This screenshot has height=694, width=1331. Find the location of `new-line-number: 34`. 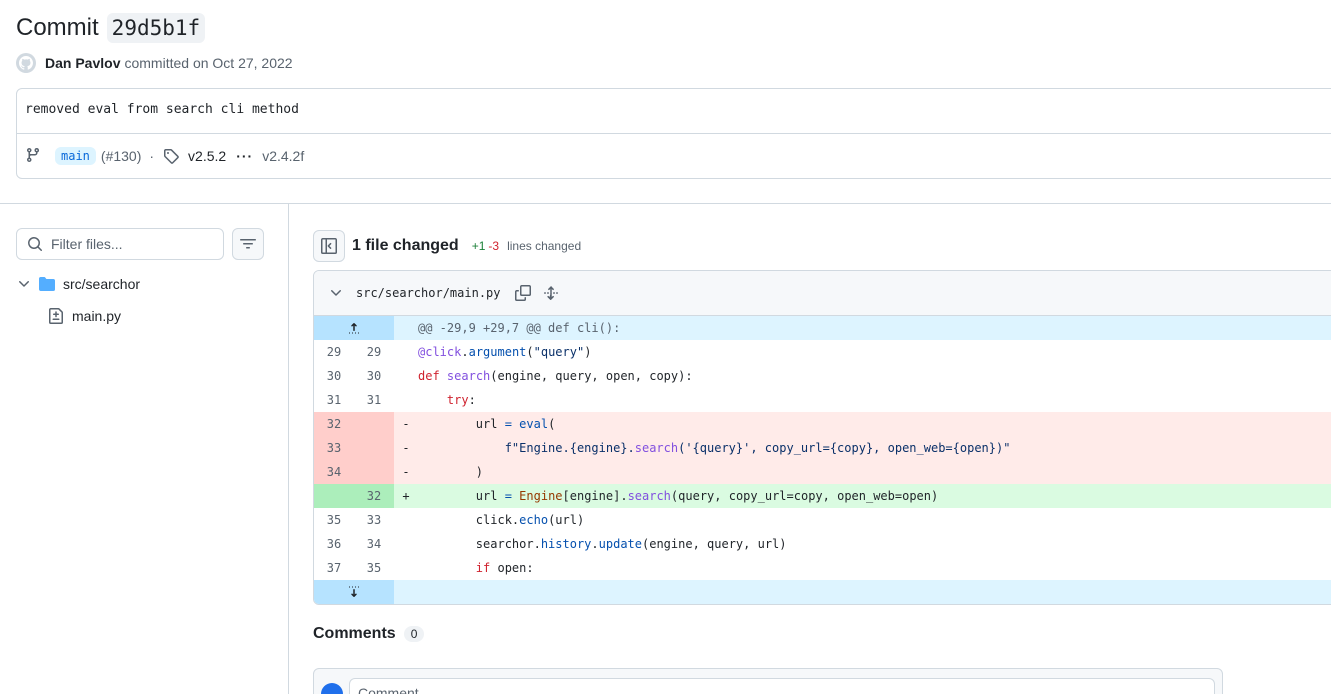

new-line-number: 34 is located at coordinates (374, 544).